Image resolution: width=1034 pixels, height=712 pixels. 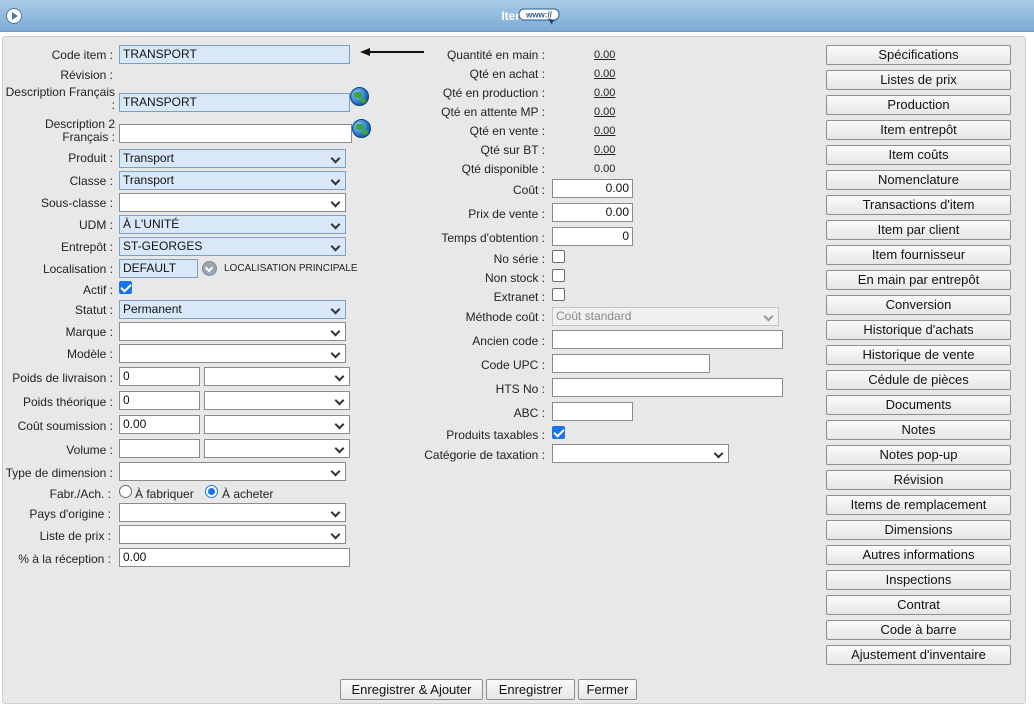 I want to click on side-button-nomenclature: Nomenclature, so click(x=918, y=180).